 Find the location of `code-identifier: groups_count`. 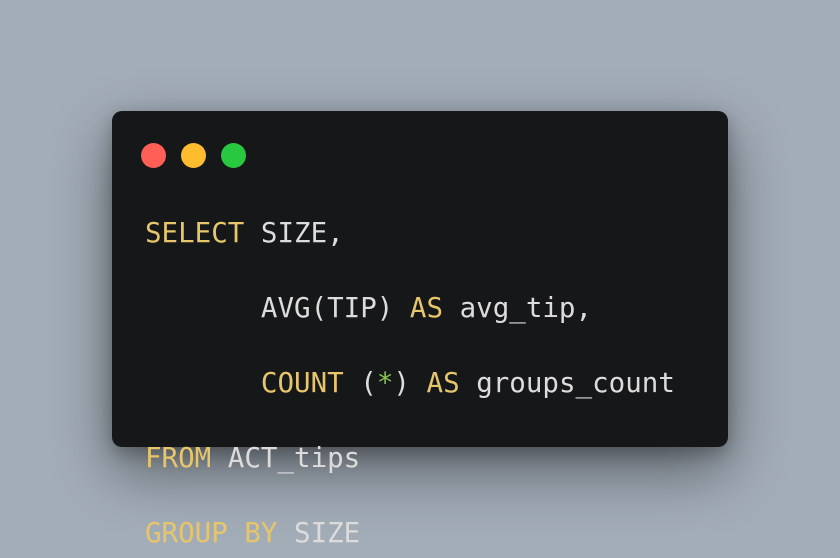

code-identifier: groups_count is located at coordinates (567, 383).